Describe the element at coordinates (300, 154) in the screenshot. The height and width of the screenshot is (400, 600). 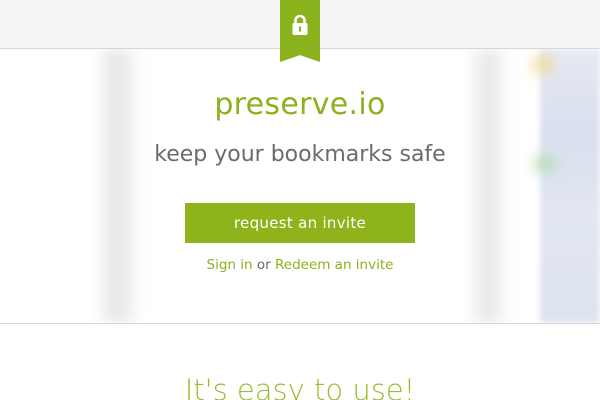
I see `tagline: keep your bookmarks safe` at that location.